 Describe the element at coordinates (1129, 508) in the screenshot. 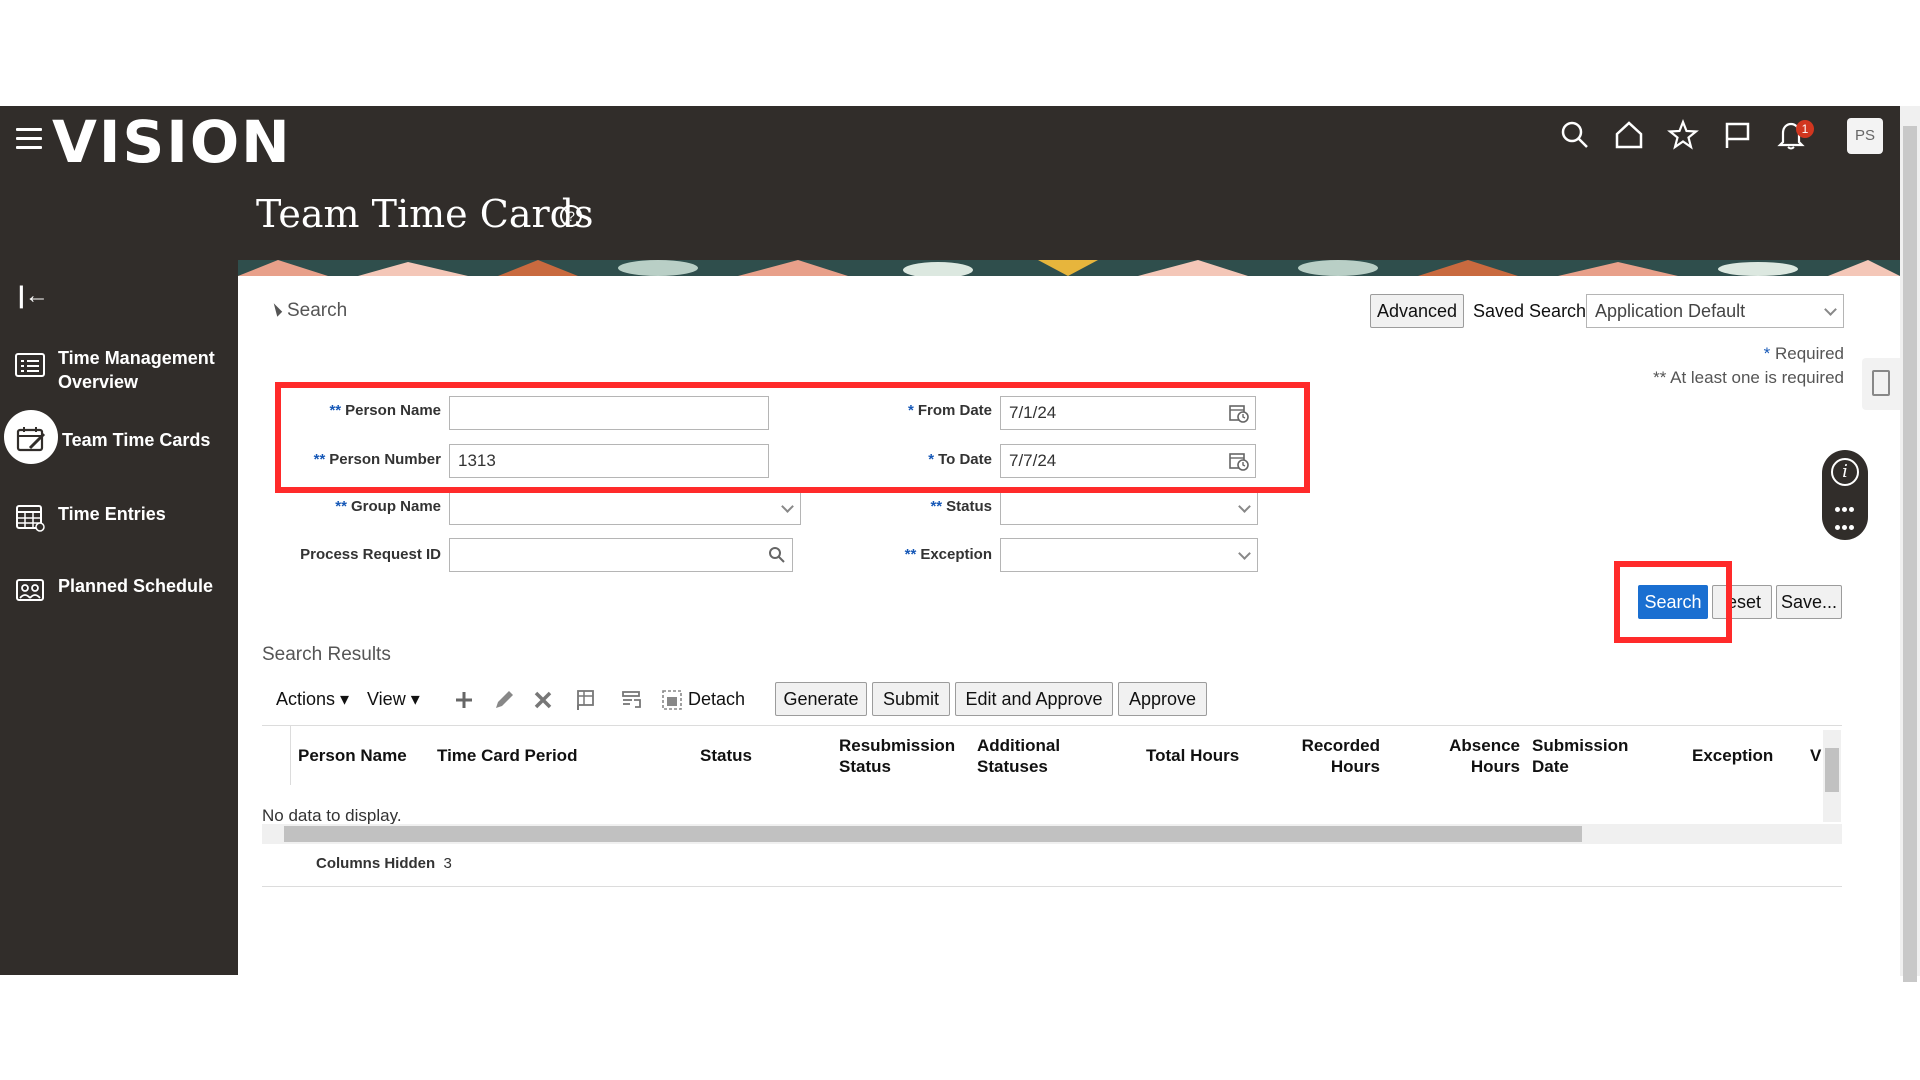

I see `status-select` at that location.